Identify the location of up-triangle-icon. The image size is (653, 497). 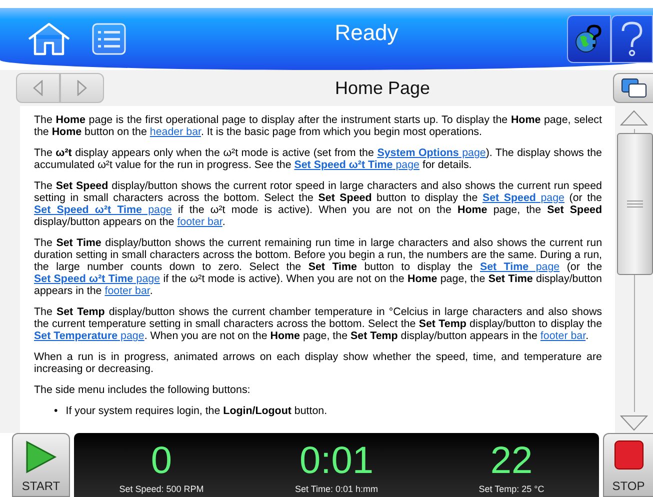
(634, 118).